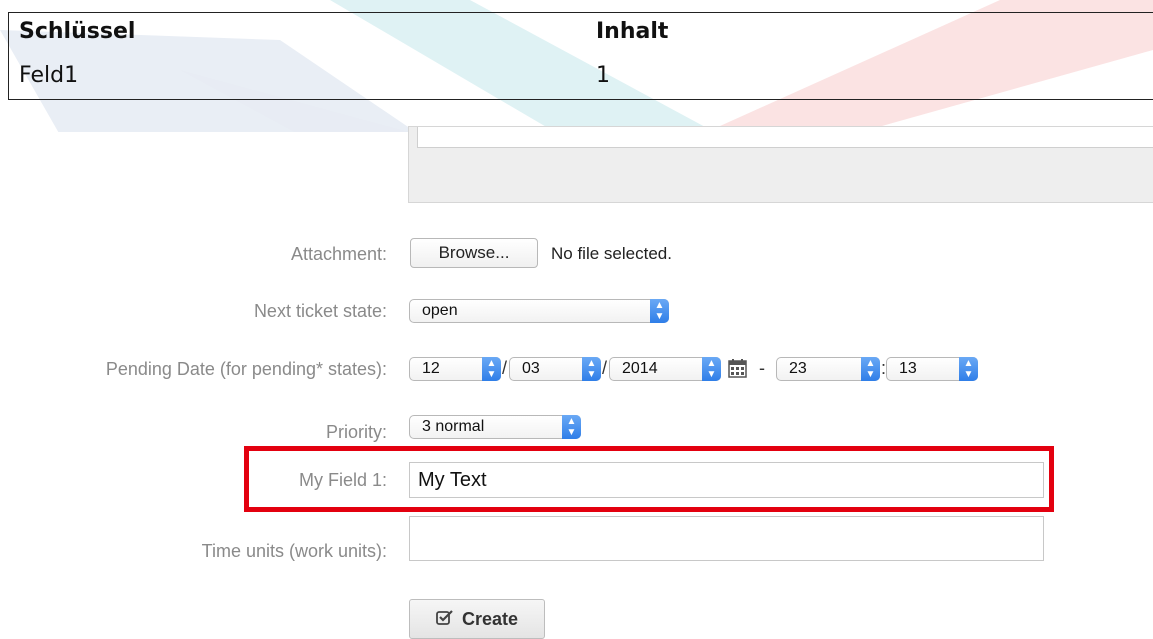 This screenshot has width=1153, height=639. Describe the element at coordinates (246, 369) in the screenshot. I see `pending-date-label: Pending Date (for pending* states):` at that location.